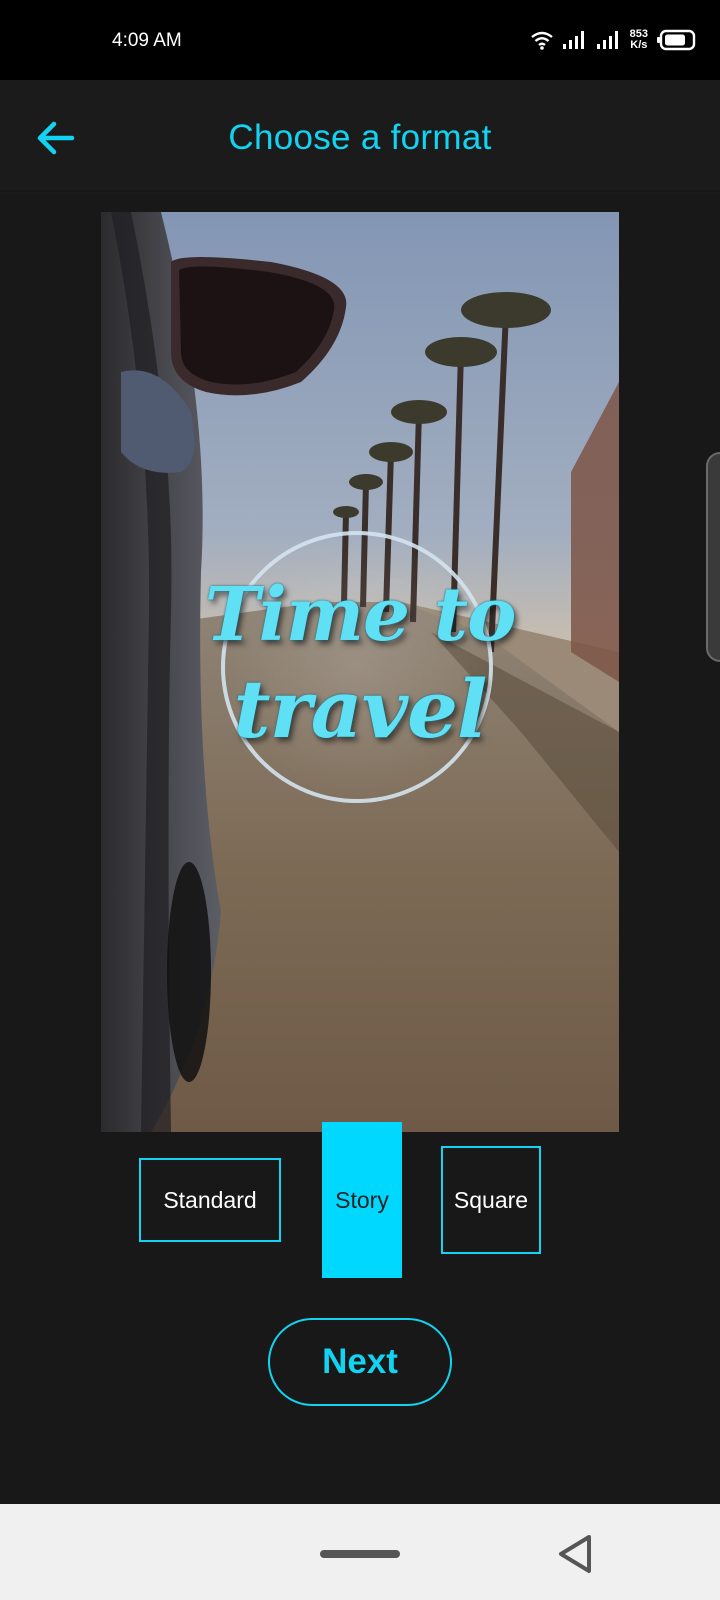 This screenshot has height=1600, width=720. What do you see at coordinates (360, 709) in the screenshot?
I see `preview-title-line-2: travel` at bounding box center [360, 709].